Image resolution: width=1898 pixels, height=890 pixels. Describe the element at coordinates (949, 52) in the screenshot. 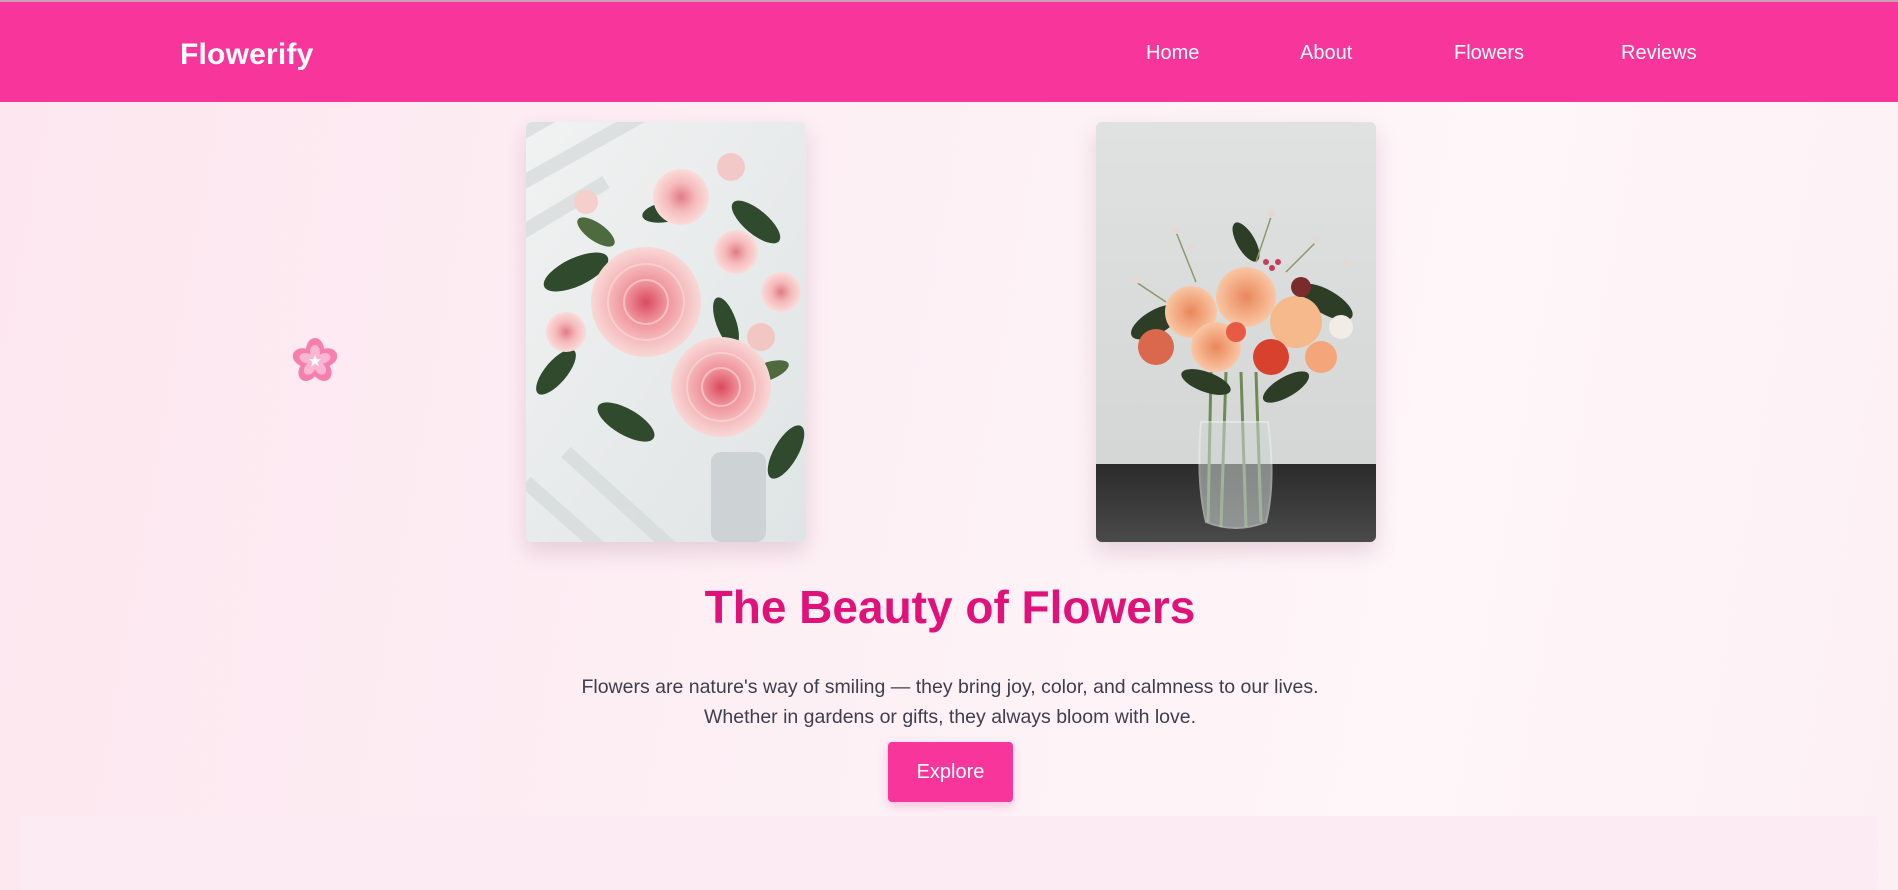

I see `navbar: Flowerify Home About Flowers Reviews` at that location.